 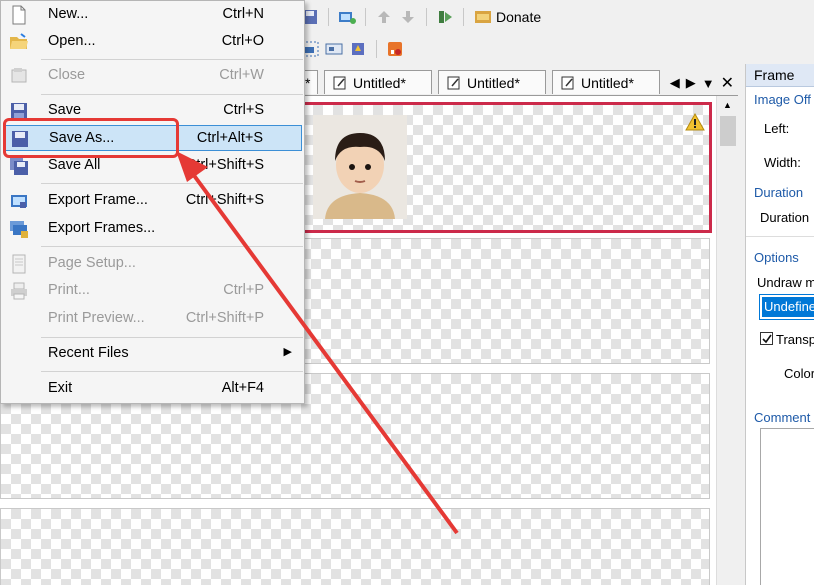 I want to click on tab-list-icon: ▼, so click(x=708, y=83).